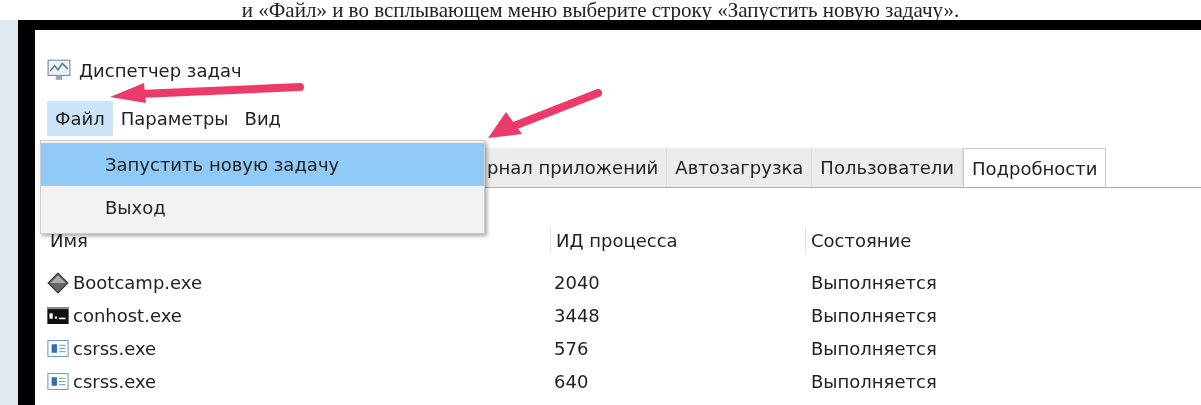 Image resolution: width=1201 pixels, height=405 pixels. I want to click on console-icon, so click(58, 315).